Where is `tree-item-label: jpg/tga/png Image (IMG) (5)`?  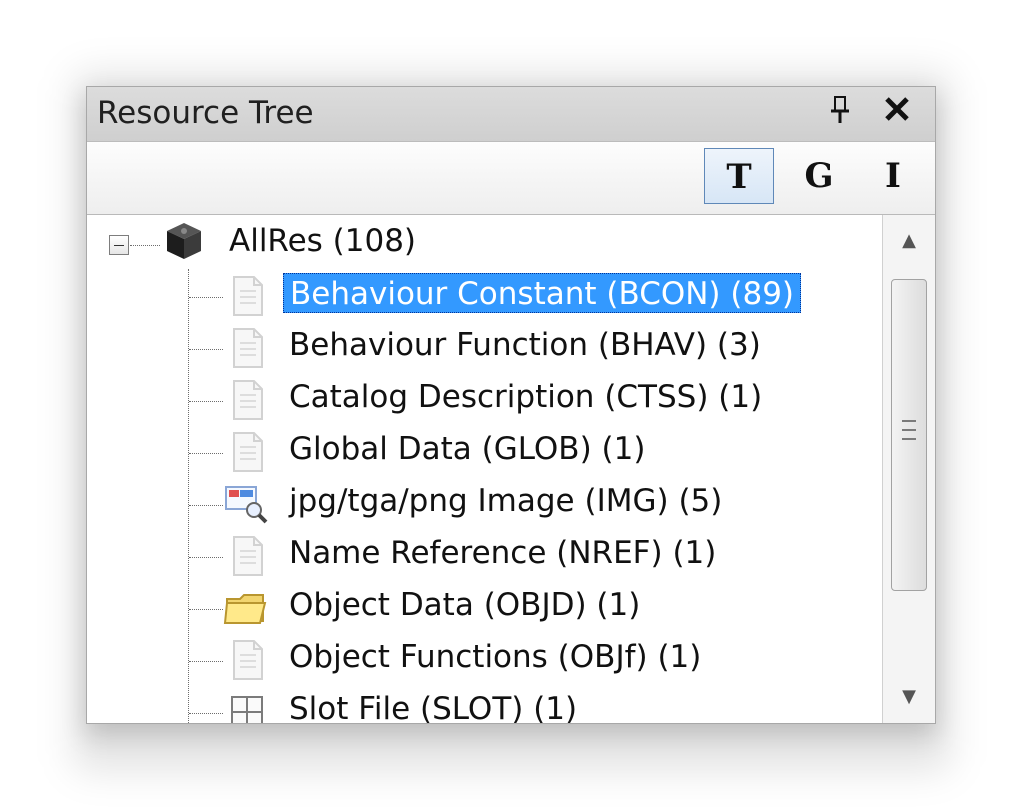 tree-item-label: jpg/tga/png Image (IMG) (5) is located at coordinates (506, 501).